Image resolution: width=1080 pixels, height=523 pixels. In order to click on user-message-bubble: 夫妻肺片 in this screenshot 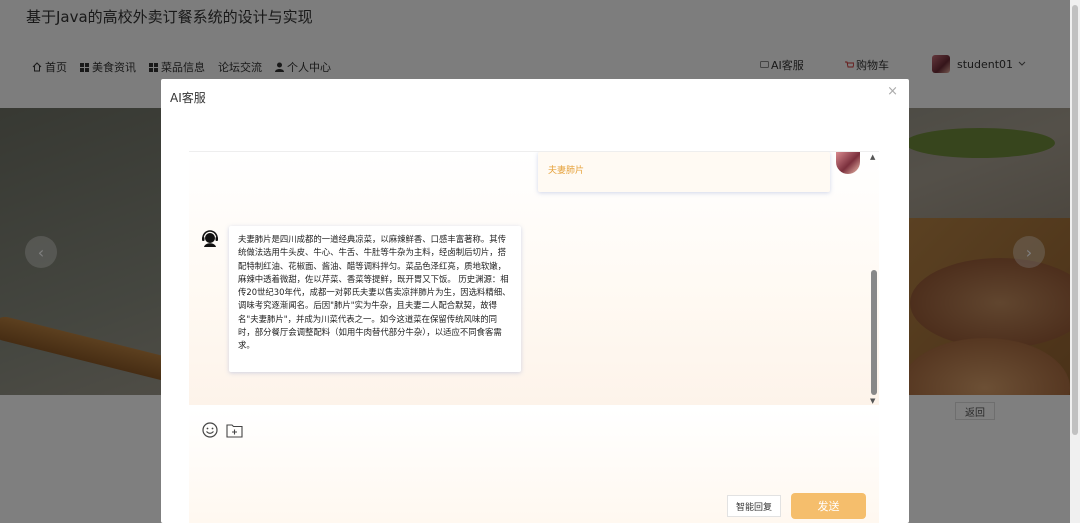, I will do `click(684, 172)`.